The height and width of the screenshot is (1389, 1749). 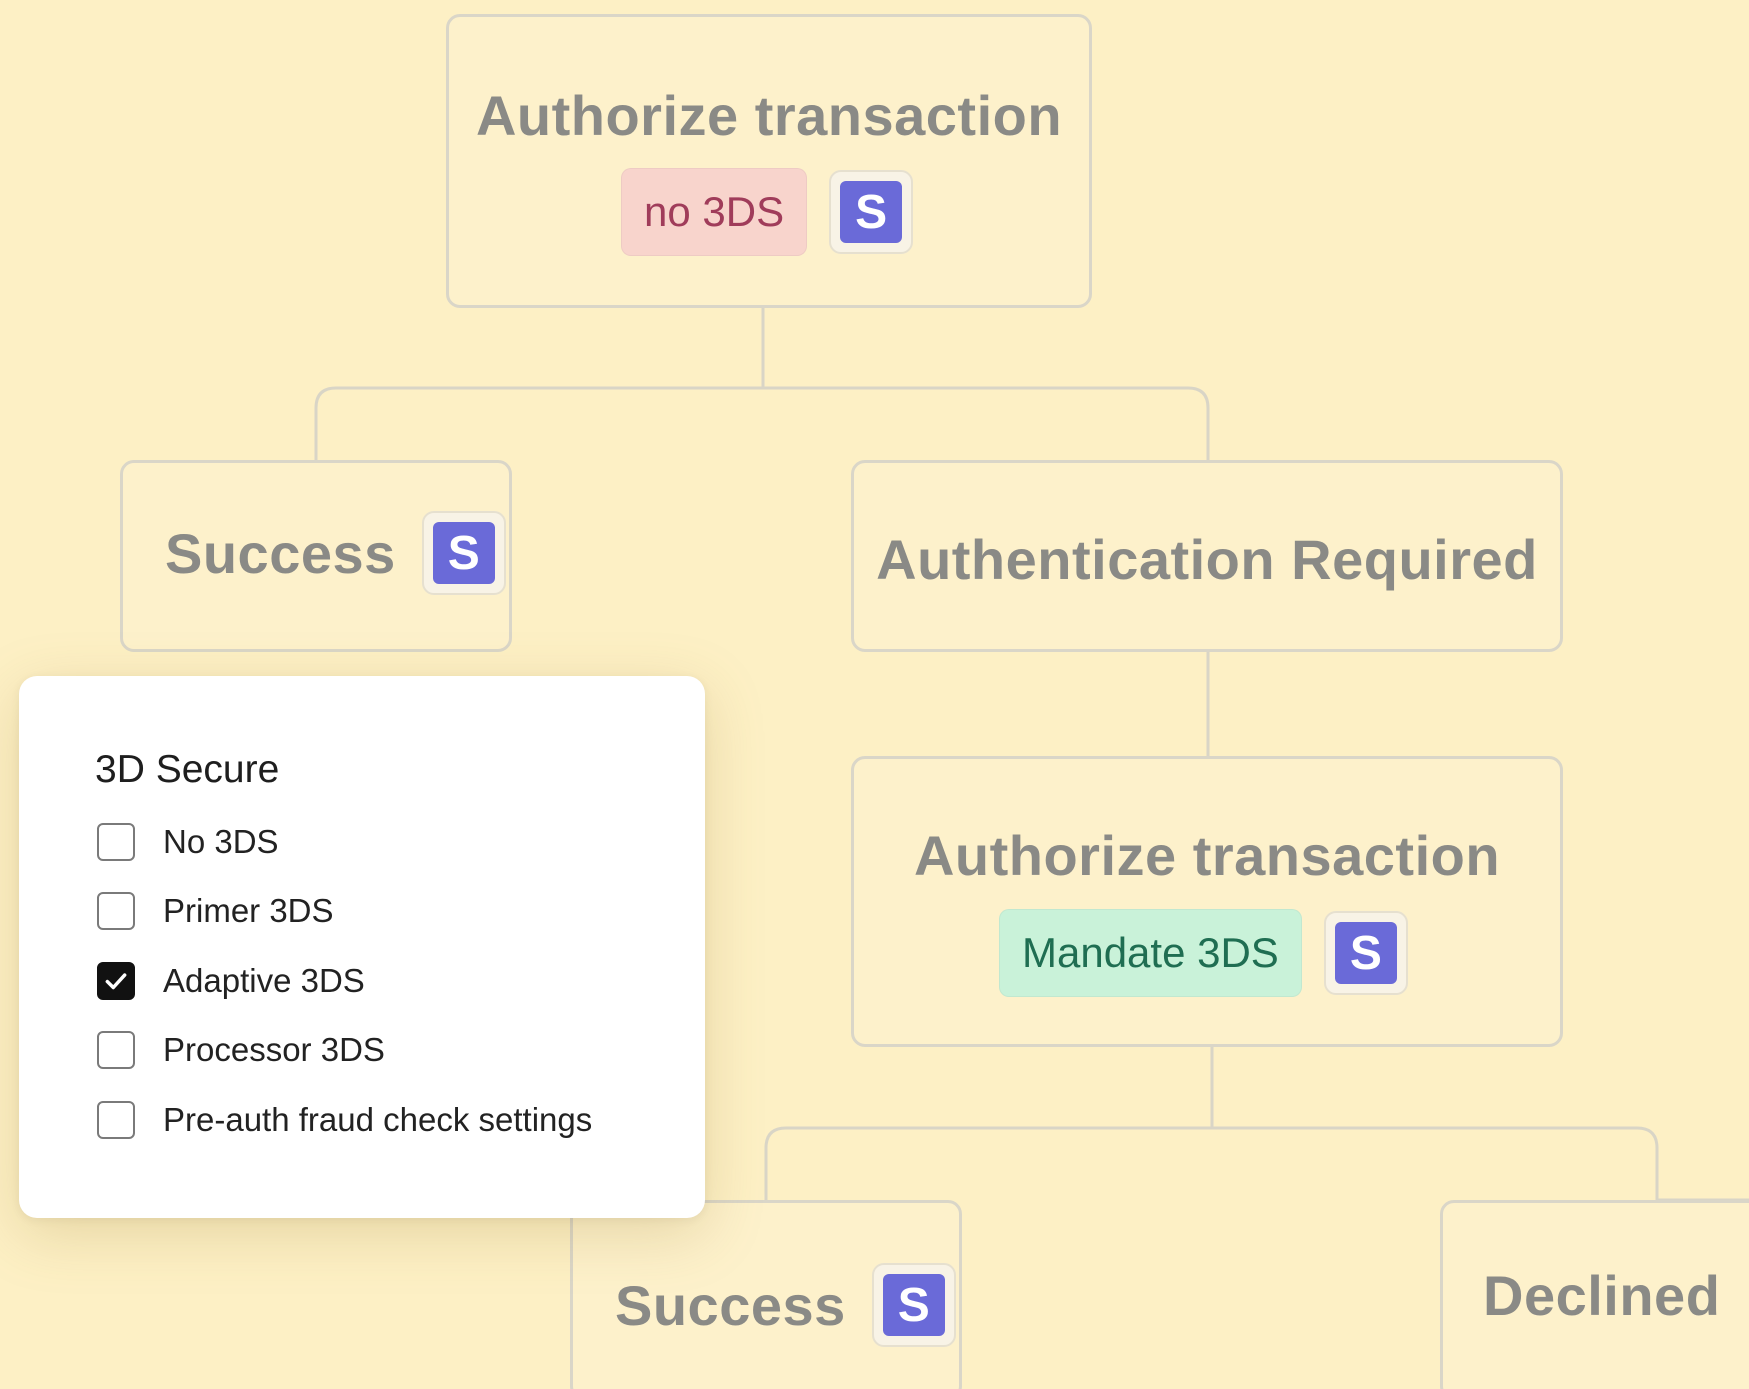 I want to click on option-no-3ds: No 3DS, so click(x=188, y=842).